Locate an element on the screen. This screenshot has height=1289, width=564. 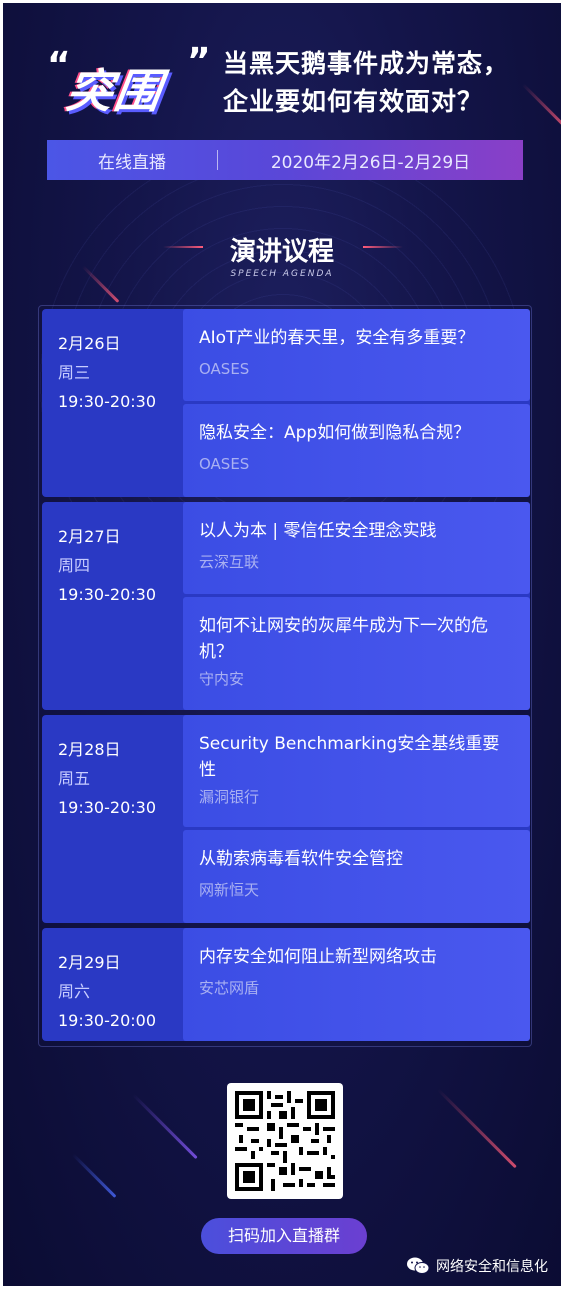
talk-title: 如何不让网安的灰犀牛成为下一次的危机？ is located at coordinates (343, 639).